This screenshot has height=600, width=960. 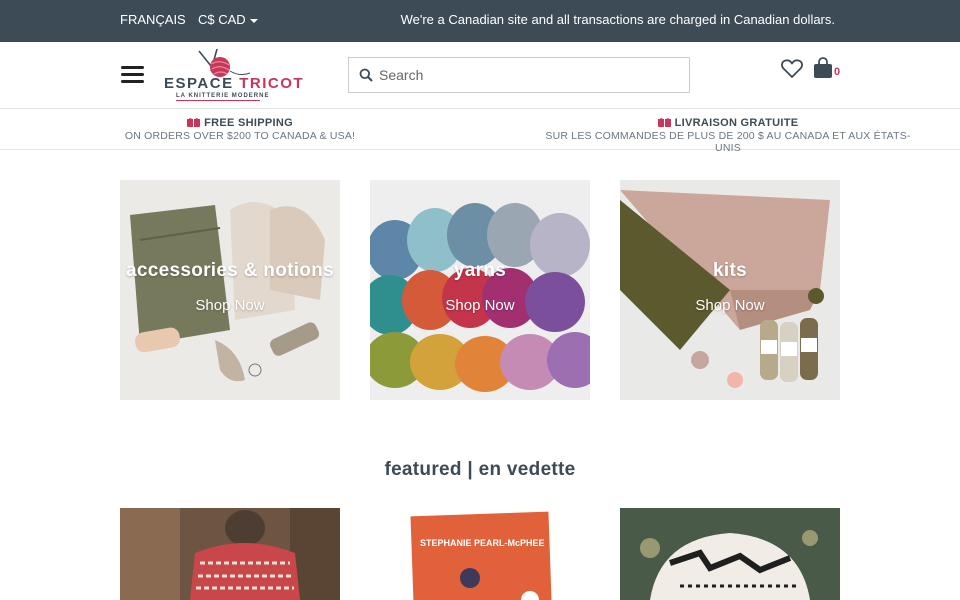 I want to click on featured-product-2: STEPHANIE PEARL-McPHEE, so click(x=480, y=554).